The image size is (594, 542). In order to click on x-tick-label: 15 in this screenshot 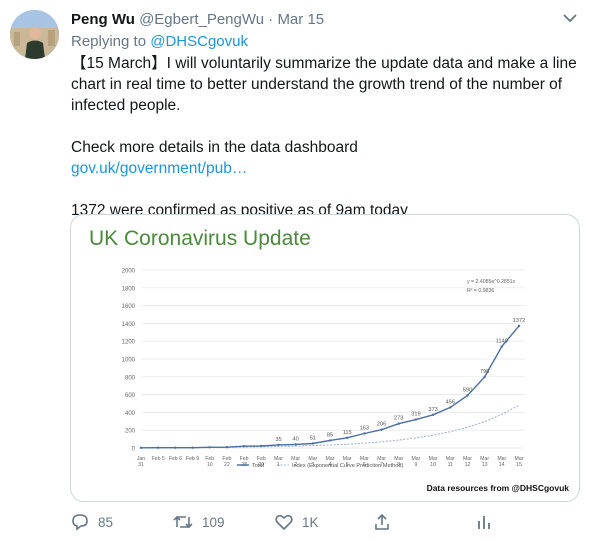, I will do `click(519, 465)`.